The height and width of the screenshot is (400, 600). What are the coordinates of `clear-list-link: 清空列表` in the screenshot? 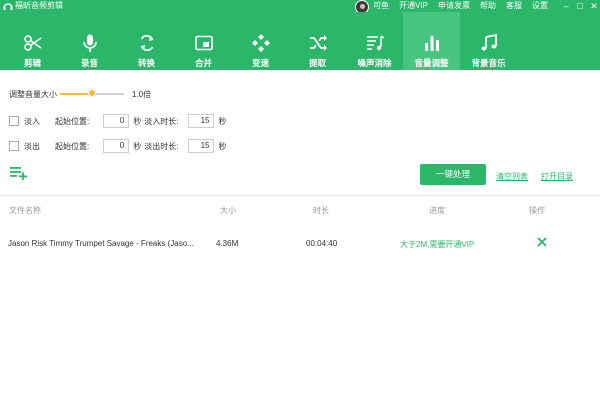 It's located at (512, 176).